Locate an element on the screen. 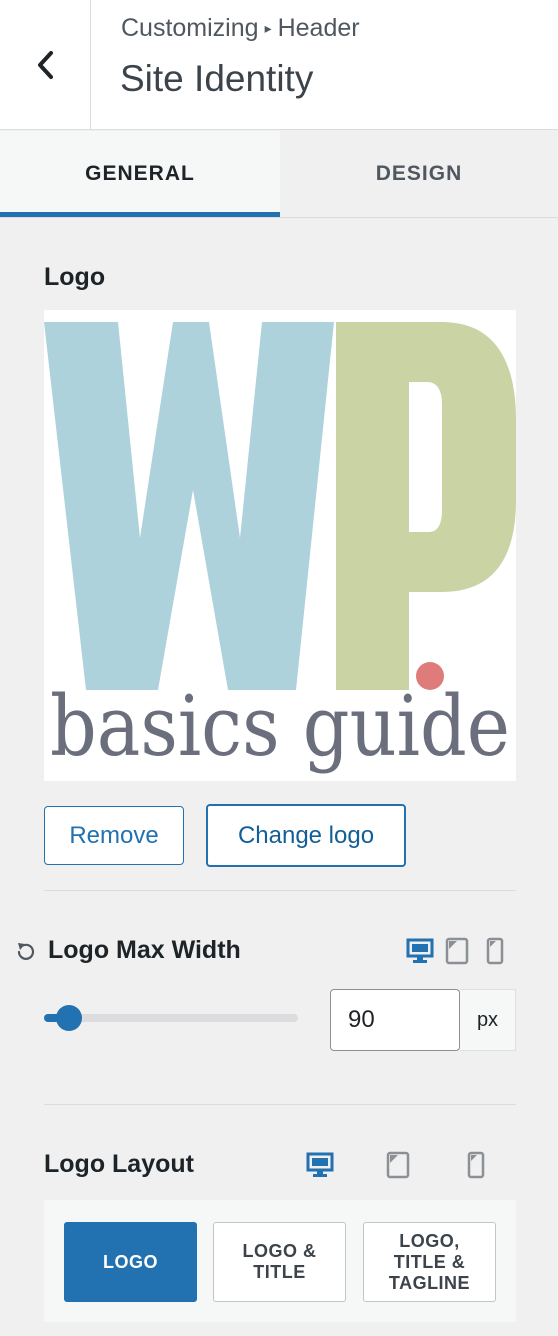 The height and width of the screenshot is (1336, 558). back-button is located at coordinates (45, 65).